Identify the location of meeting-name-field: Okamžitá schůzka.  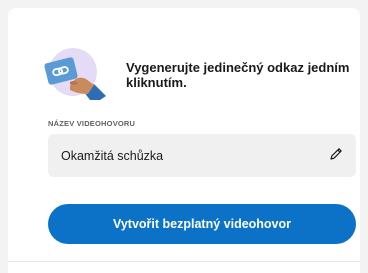
(202, 155).